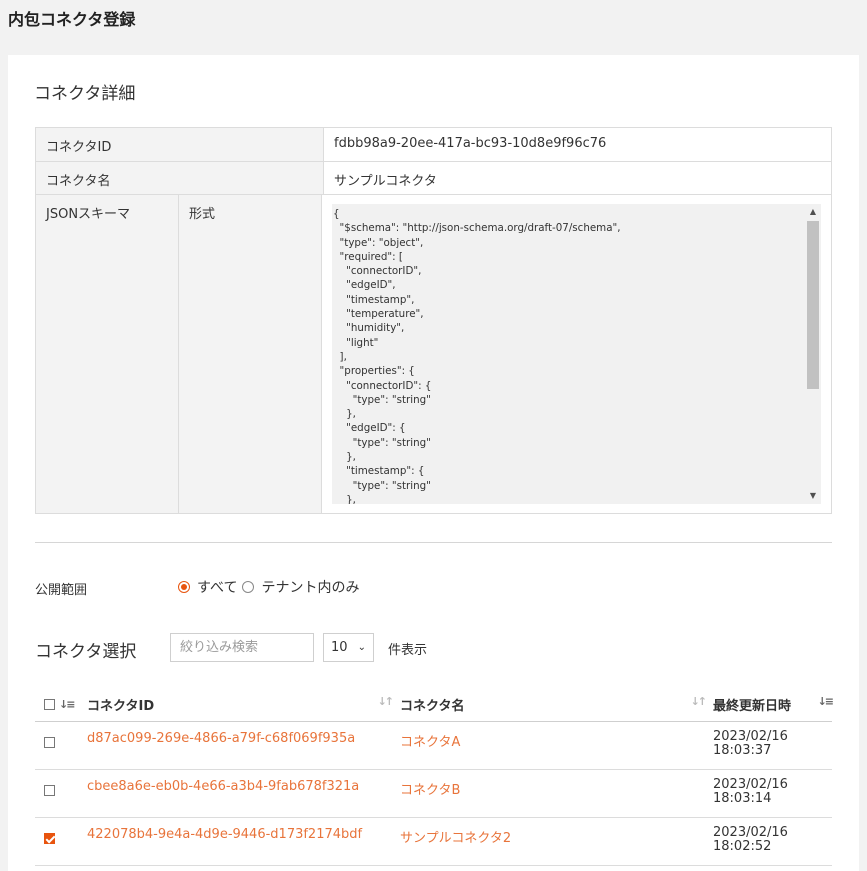 Image resolution: width=867 pixels, height=871 pixels. What do you see at coordinates (742, 846) in the screenshot?
I see `row-time: 18:02:52` at bounding box center [742, 846].